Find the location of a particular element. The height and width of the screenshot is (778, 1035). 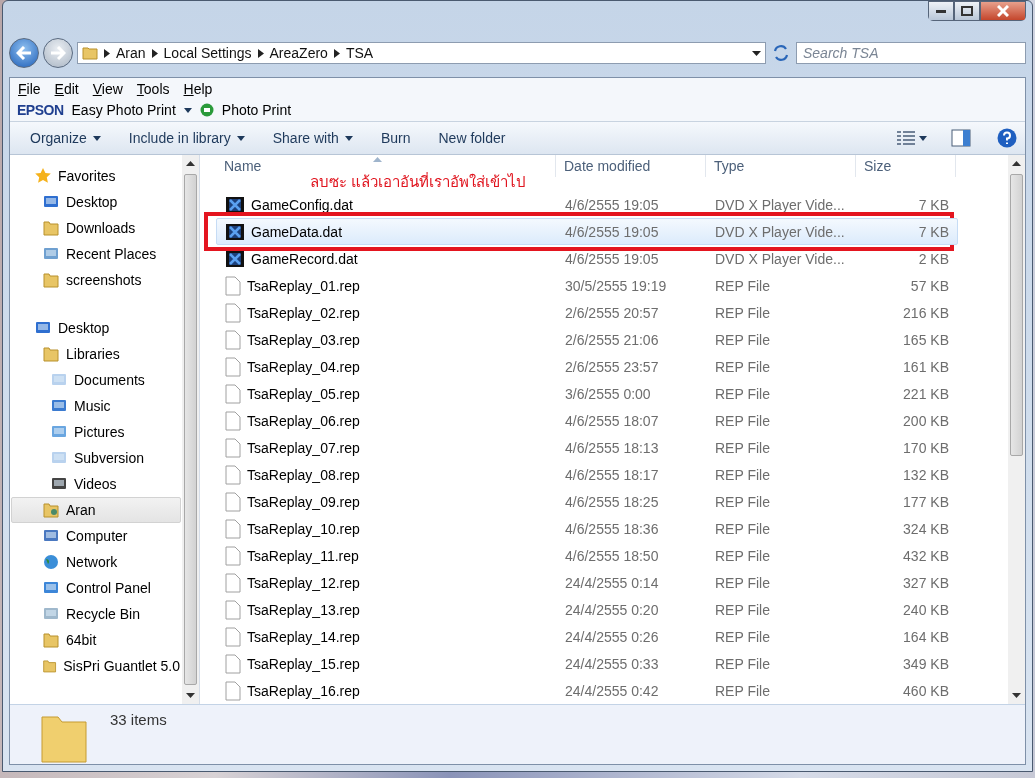

column-header: Type is located at coordinates (781, 166).